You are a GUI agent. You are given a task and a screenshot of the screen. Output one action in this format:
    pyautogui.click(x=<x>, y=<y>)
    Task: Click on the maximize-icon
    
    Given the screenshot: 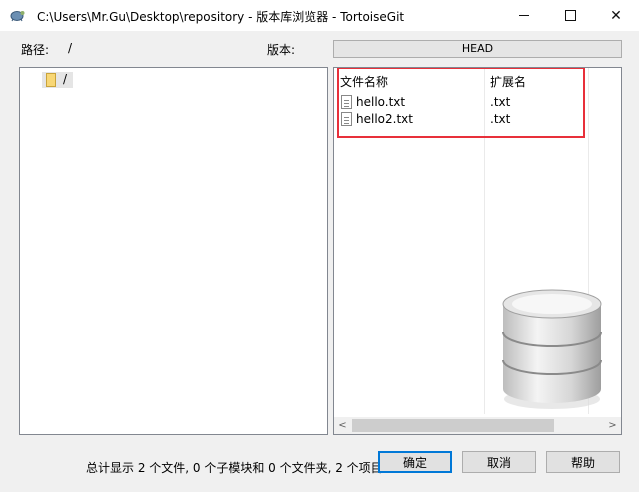 What is the action you would take?
    pyautogui.click(x=570, y=15)
    